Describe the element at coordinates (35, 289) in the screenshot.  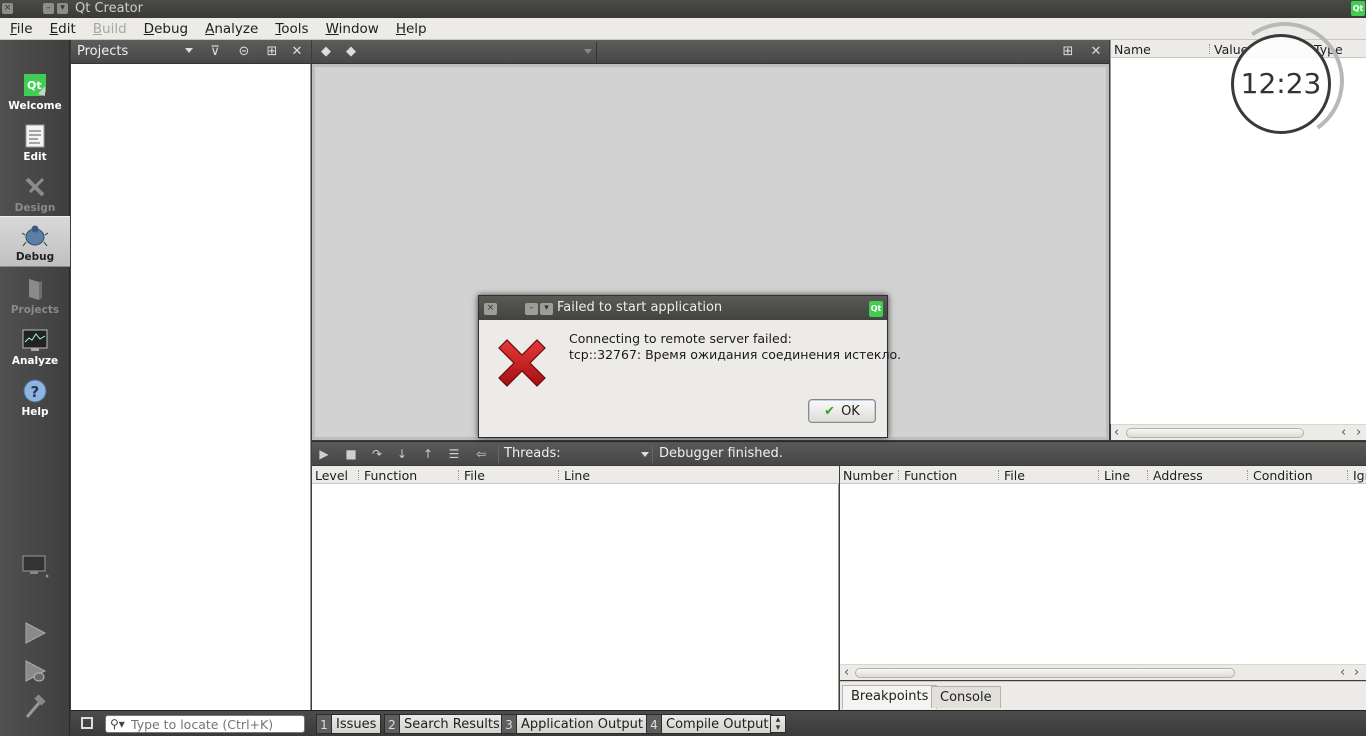
I see `folder-icon` at that location.